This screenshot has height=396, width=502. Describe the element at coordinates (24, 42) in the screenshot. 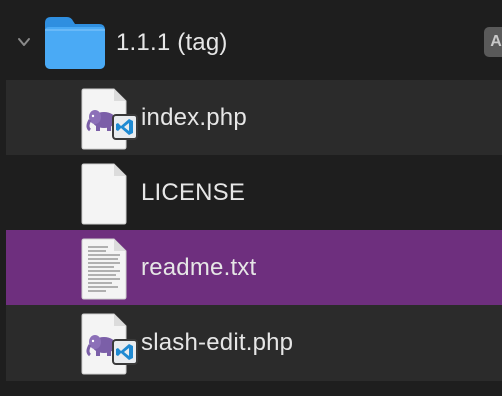

I see `chevron-down-icon` at that location.